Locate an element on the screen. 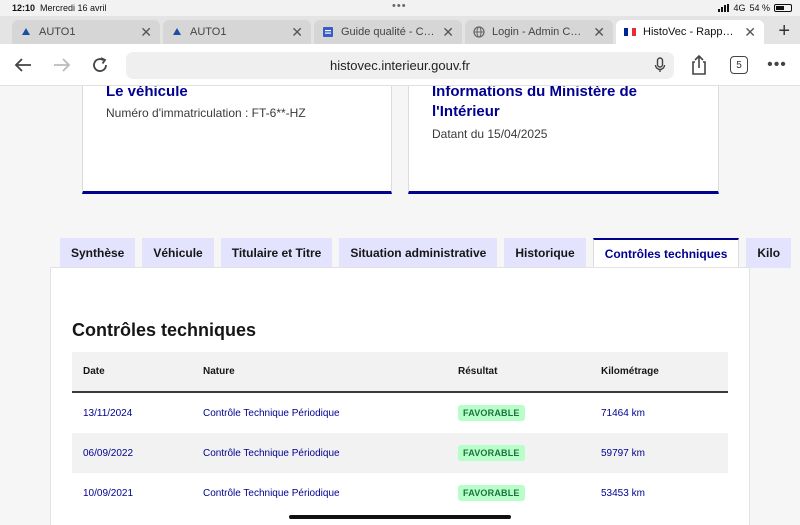 The image size is (800, 525). browser-tab-login: Login - Admin Center ✕ is located at coordinates (539, 32).